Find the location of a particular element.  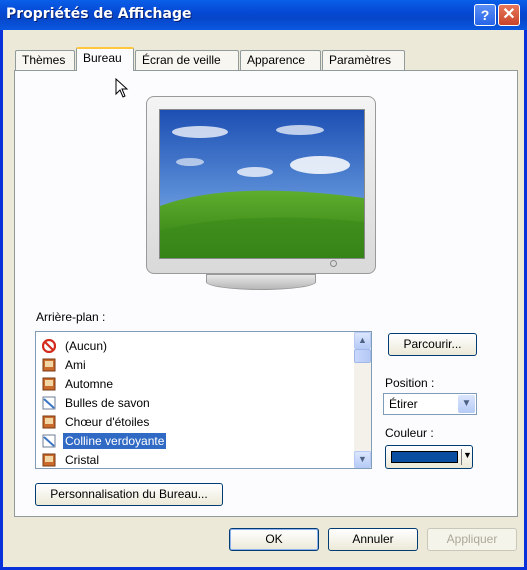

tab-apparence: Apparence is located at coordinates (280, 60).